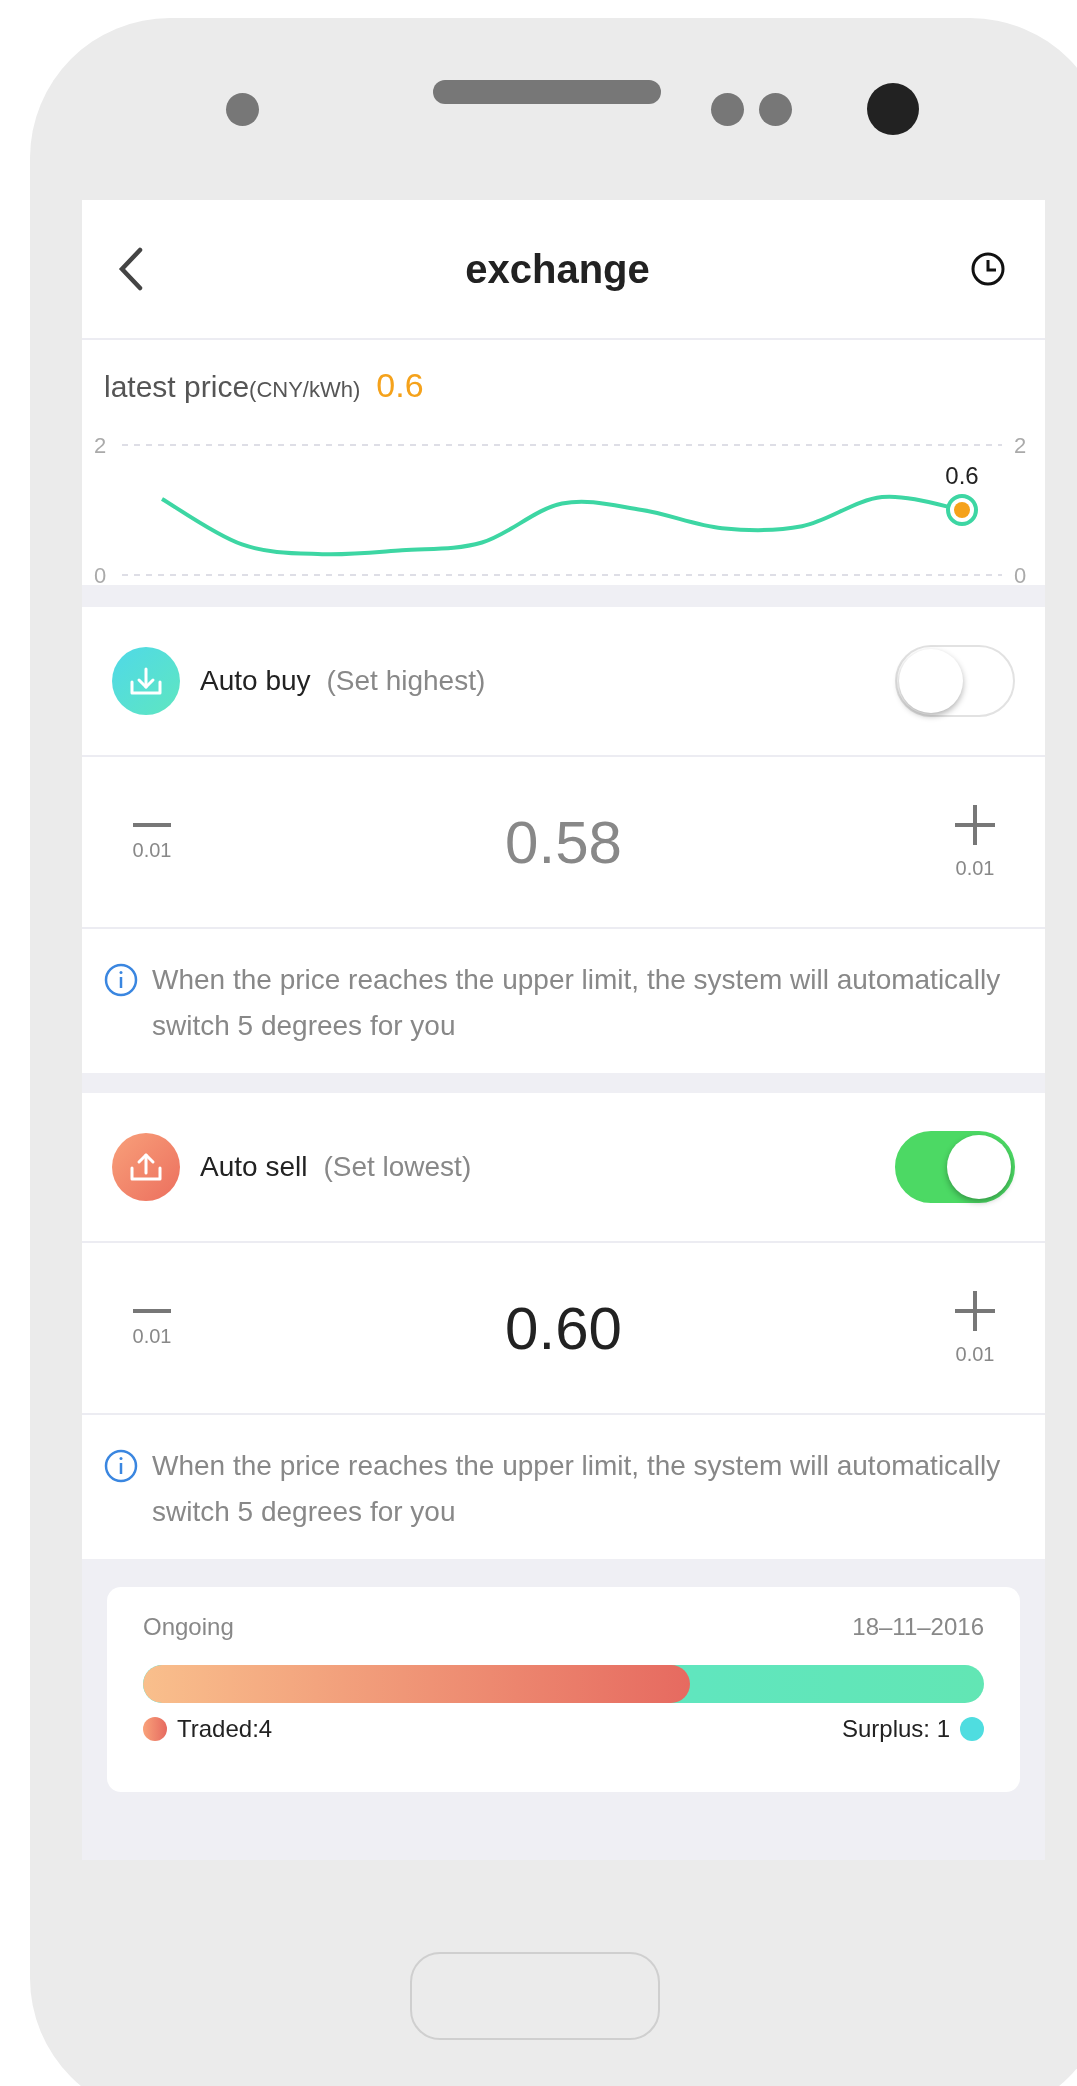  What do you see at coordinates (398, 1167) in the screenshot?
I see `setting-hint: (Set lowest)` at bounding box center [398, 1167].